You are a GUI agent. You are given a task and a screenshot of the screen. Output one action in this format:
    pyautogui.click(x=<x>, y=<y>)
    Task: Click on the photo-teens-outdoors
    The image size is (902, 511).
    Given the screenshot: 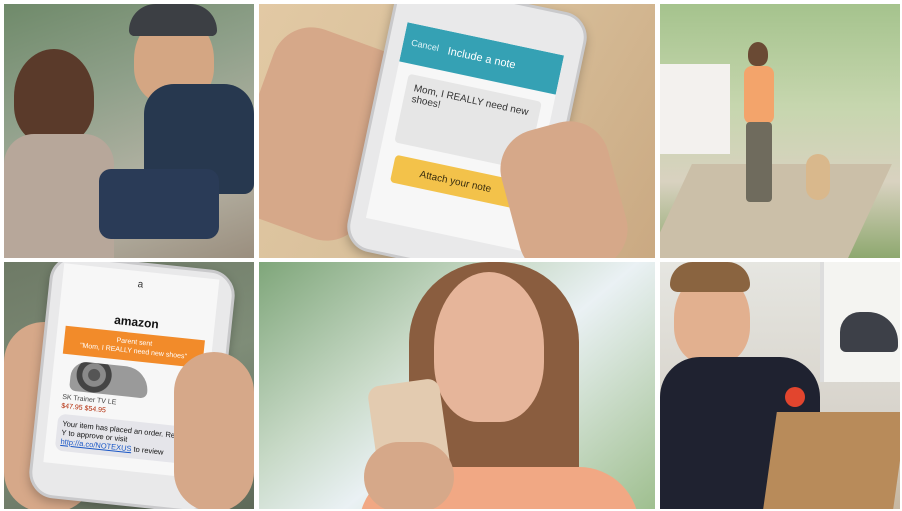 What is the action you would take?
    pyautogui.click(x=129, y=131)
    